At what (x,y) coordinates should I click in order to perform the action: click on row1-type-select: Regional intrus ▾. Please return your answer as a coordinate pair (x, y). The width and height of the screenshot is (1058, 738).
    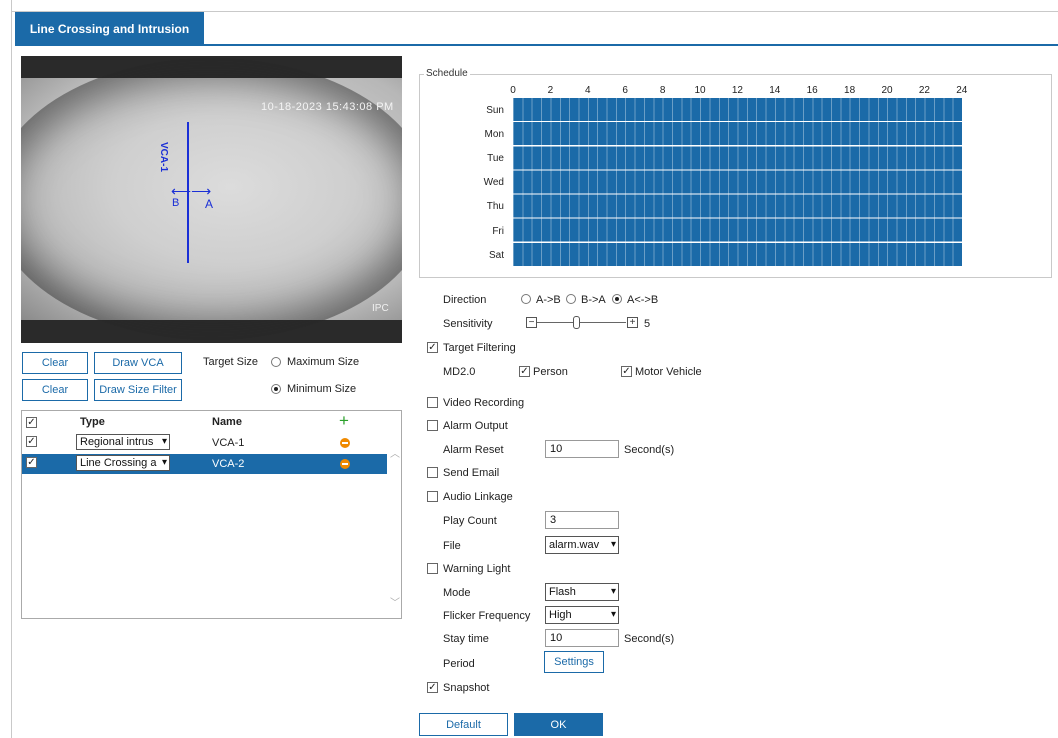
    Looking at the image, I should click on (123, 442).